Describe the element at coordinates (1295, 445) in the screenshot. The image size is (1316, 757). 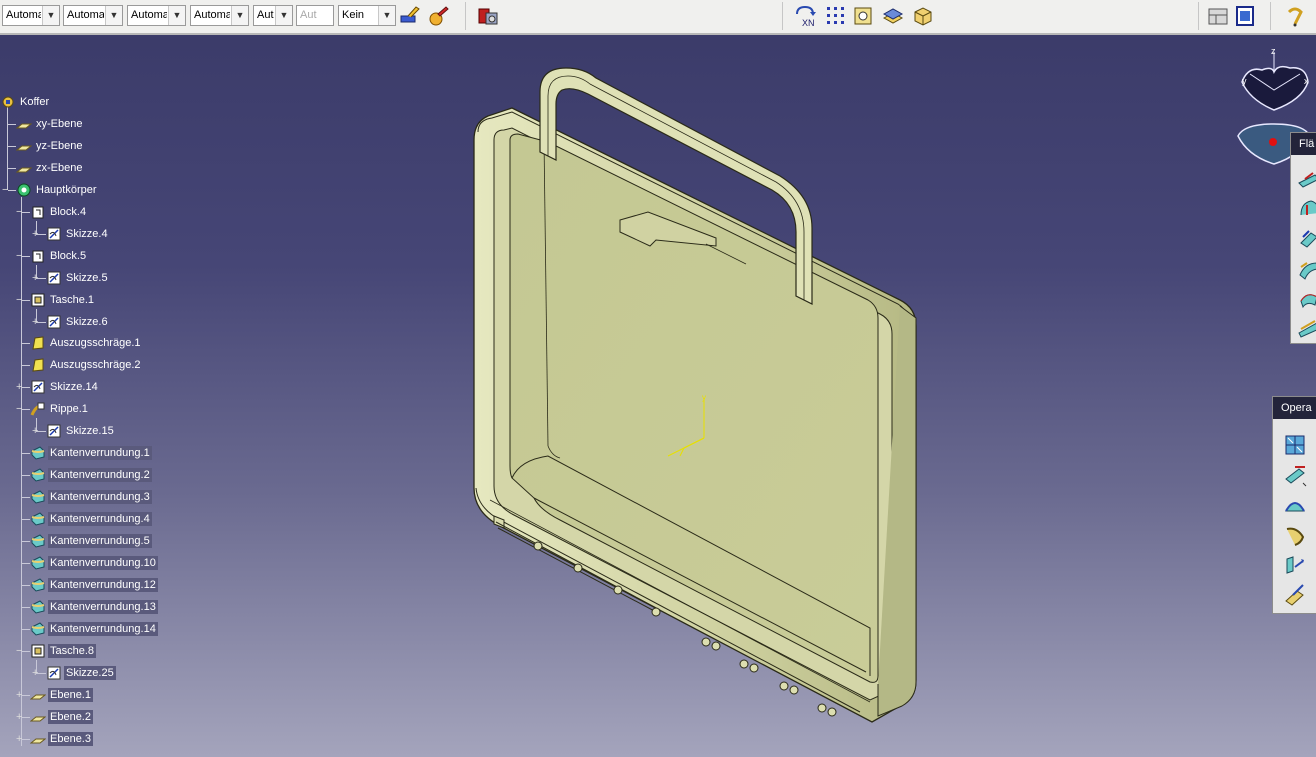
I see `join-icon` at that location.